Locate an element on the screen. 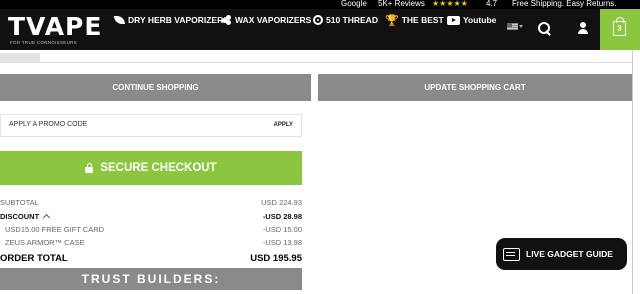 The width and height of the screenshot is (640, 294). nav-label: Youtube is located at coordinates (480, 20).